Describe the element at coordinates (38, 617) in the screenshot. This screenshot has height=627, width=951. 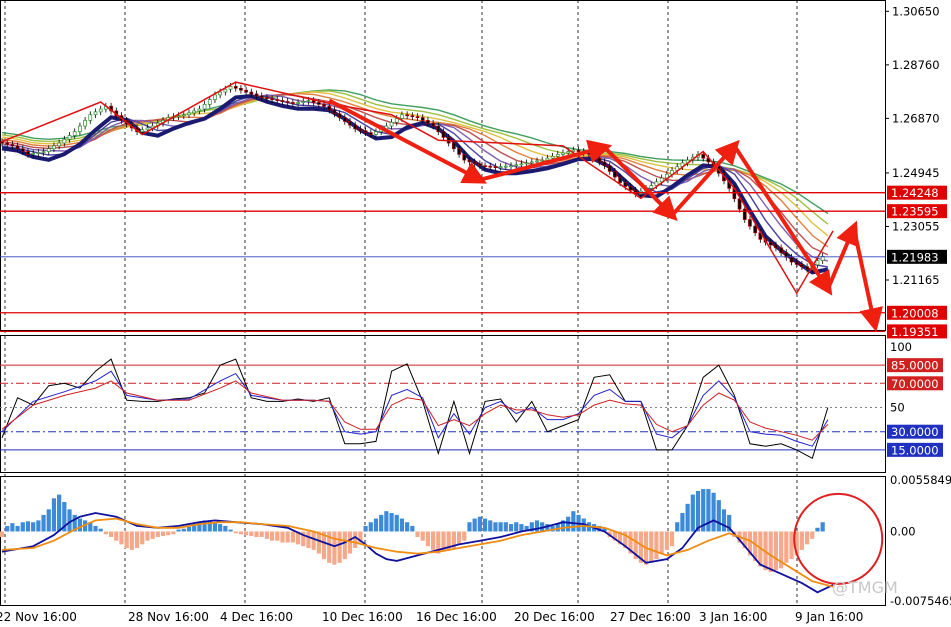
I see `x-axis-label: 22 Nov 16:00` at that location.